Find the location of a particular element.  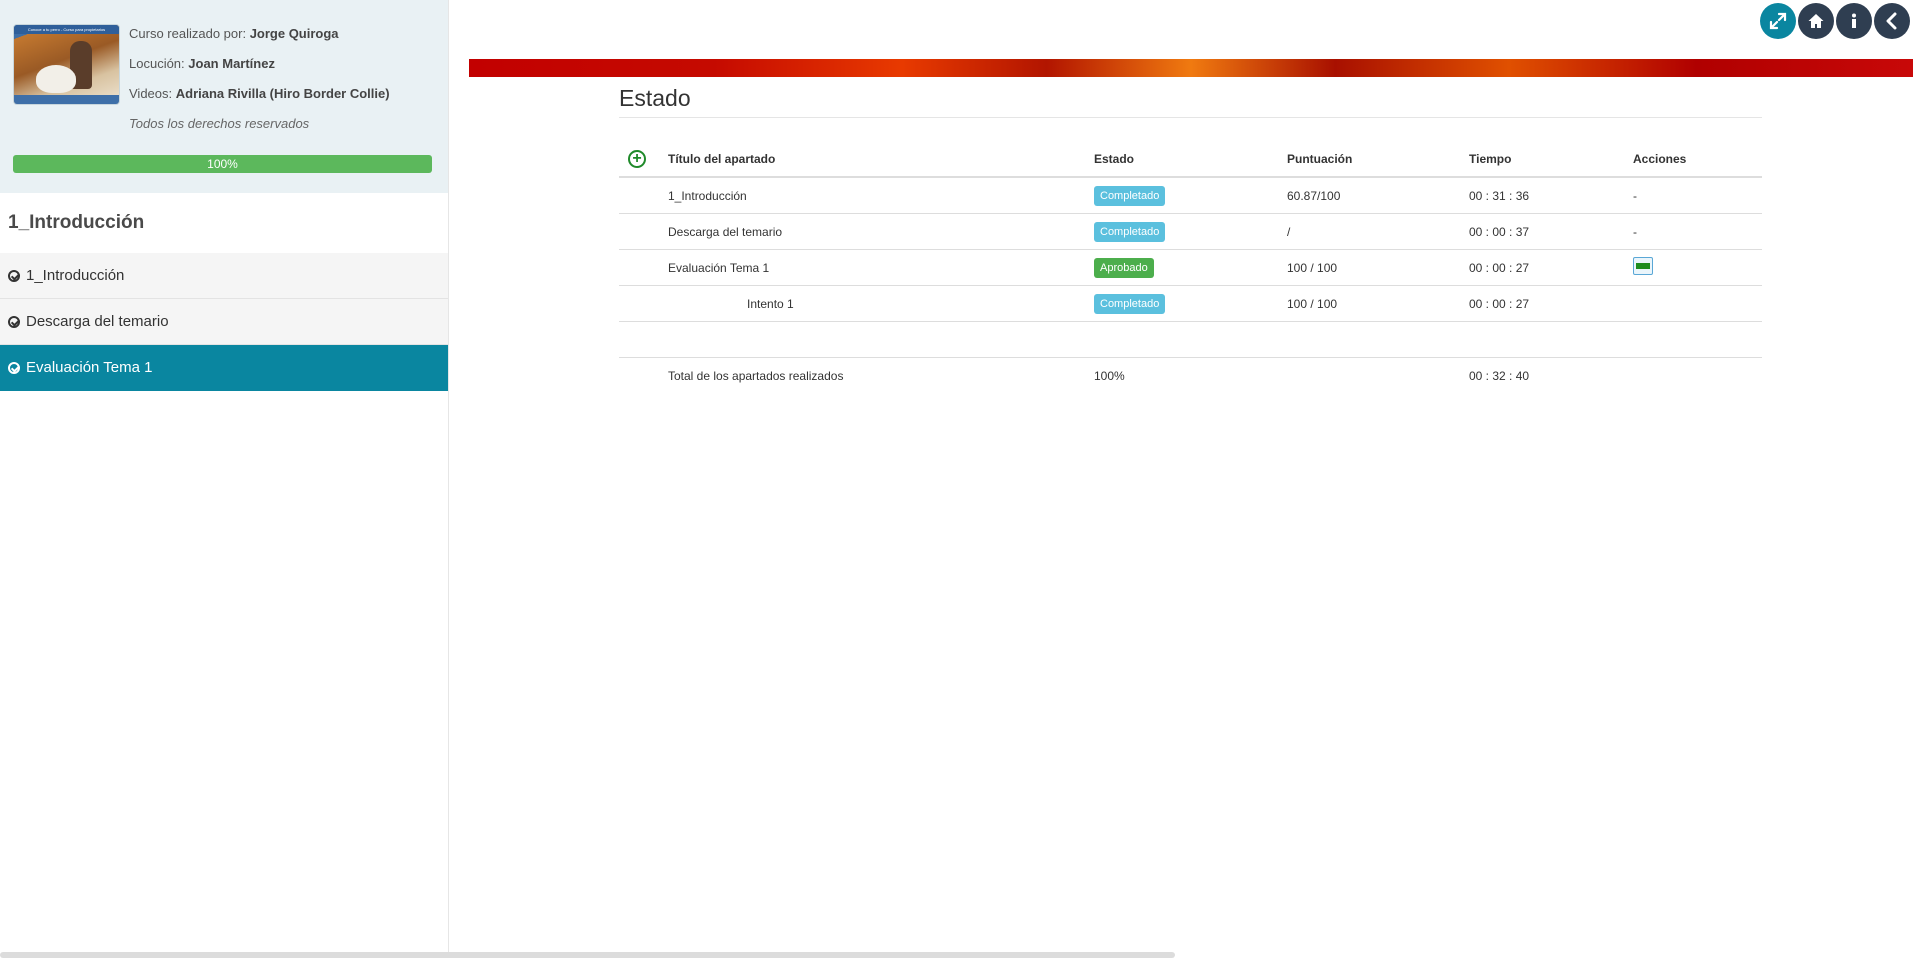

nav-item-introduccion: 1_Introducción is located at coordinates (224, 276).